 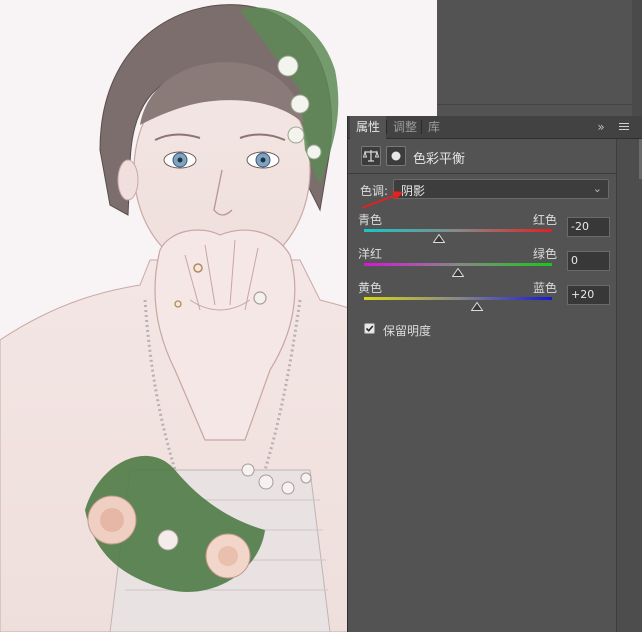 What do you see at coordinates (413, 191) in the screenshot?
I see `tone-dropdown-value: 阴影` at bounding box center [413, 191].